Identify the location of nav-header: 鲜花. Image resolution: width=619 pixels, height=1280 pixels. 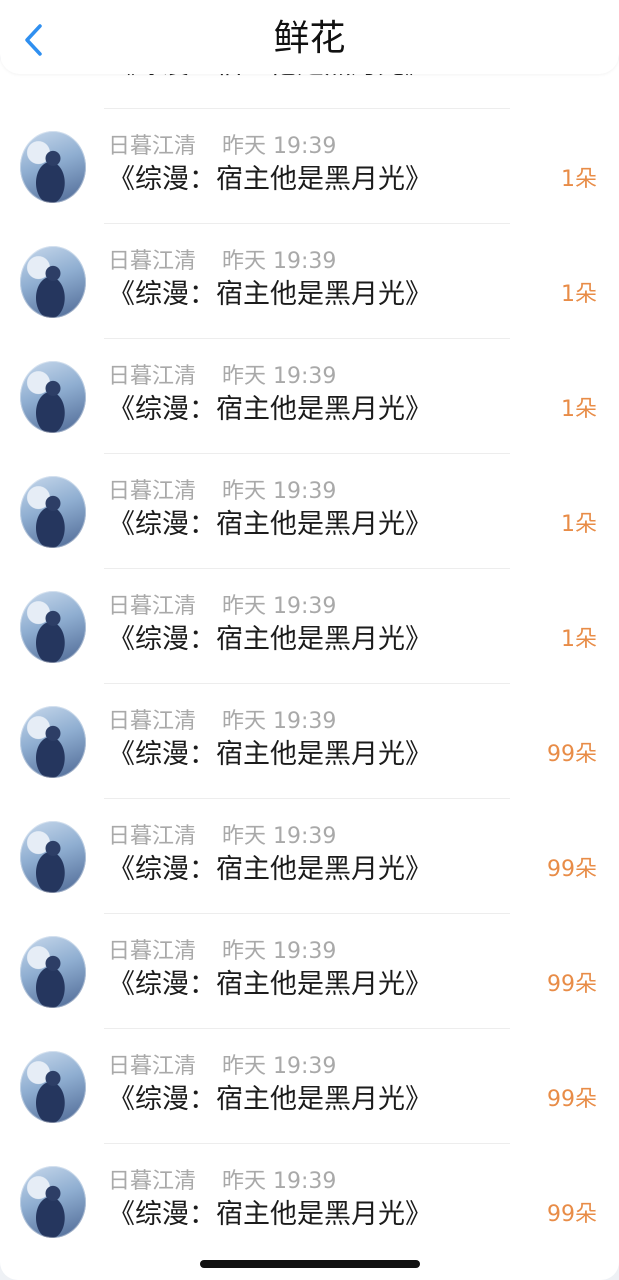
(309, 37).